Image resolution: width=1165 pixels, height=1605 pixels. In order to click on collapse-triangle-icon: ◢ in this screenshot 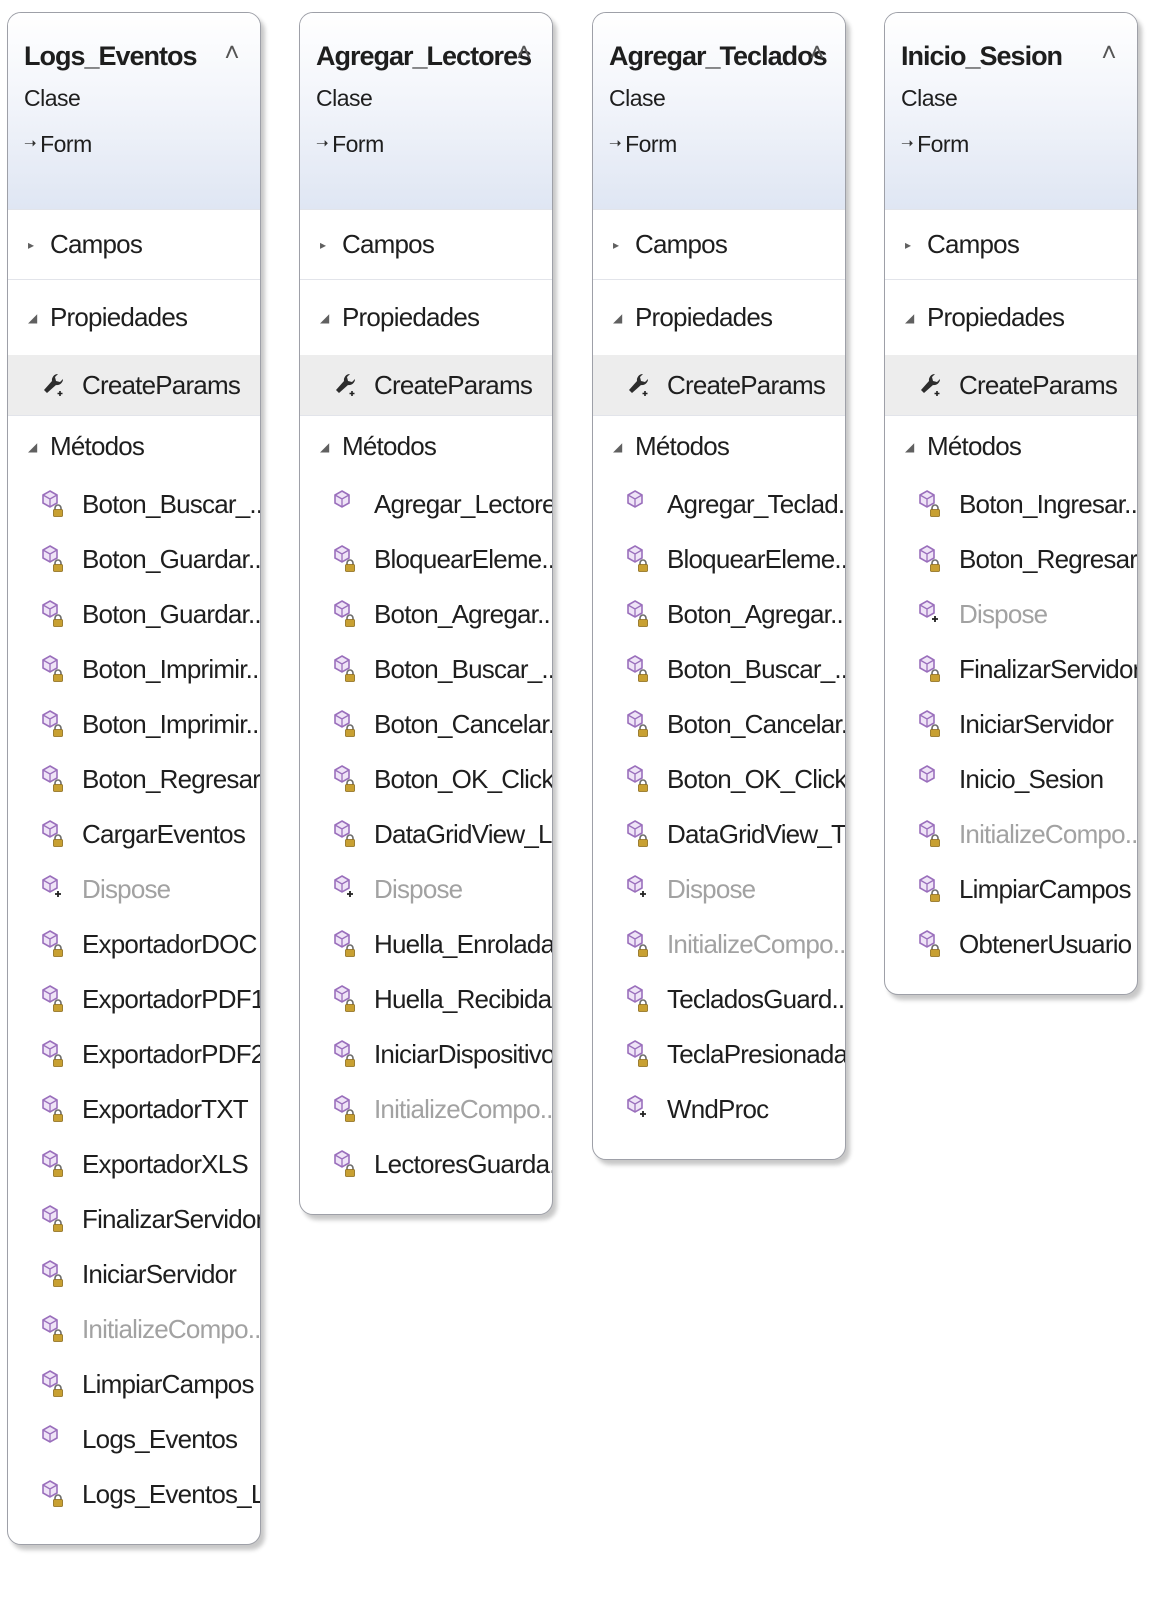, I will do `click(909, 446)`.